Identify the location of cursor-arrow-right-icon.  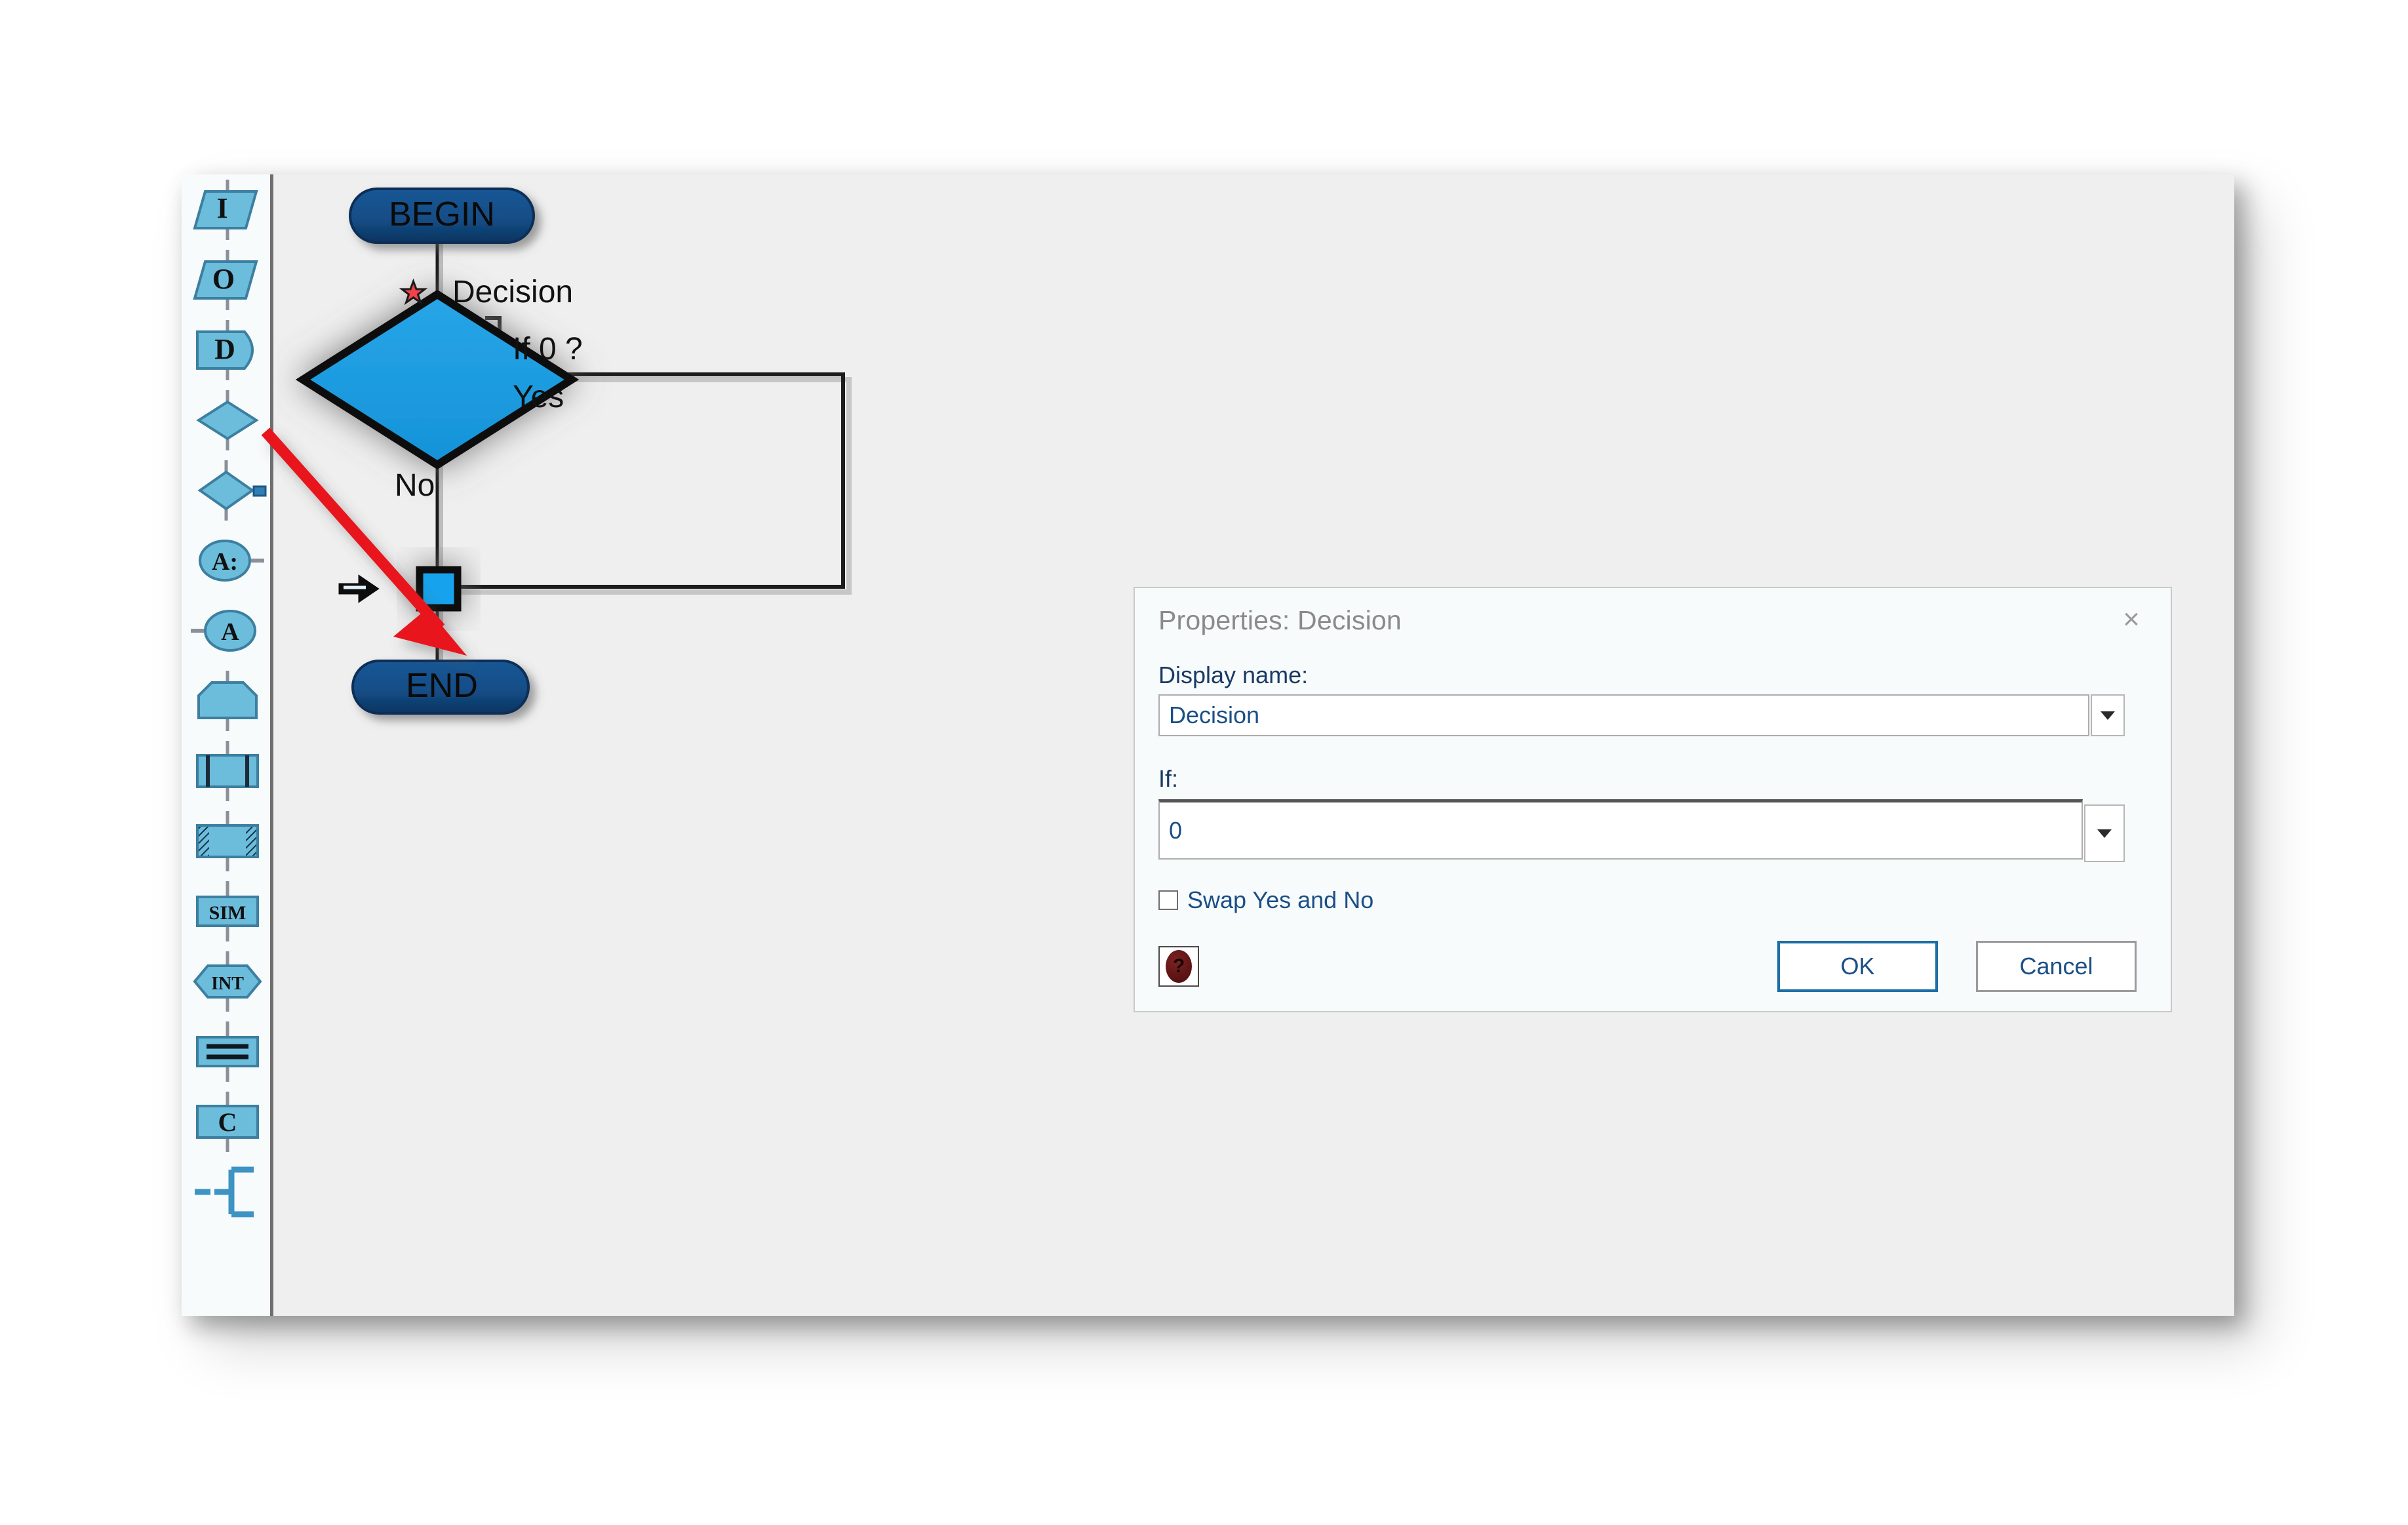
(359, 588).